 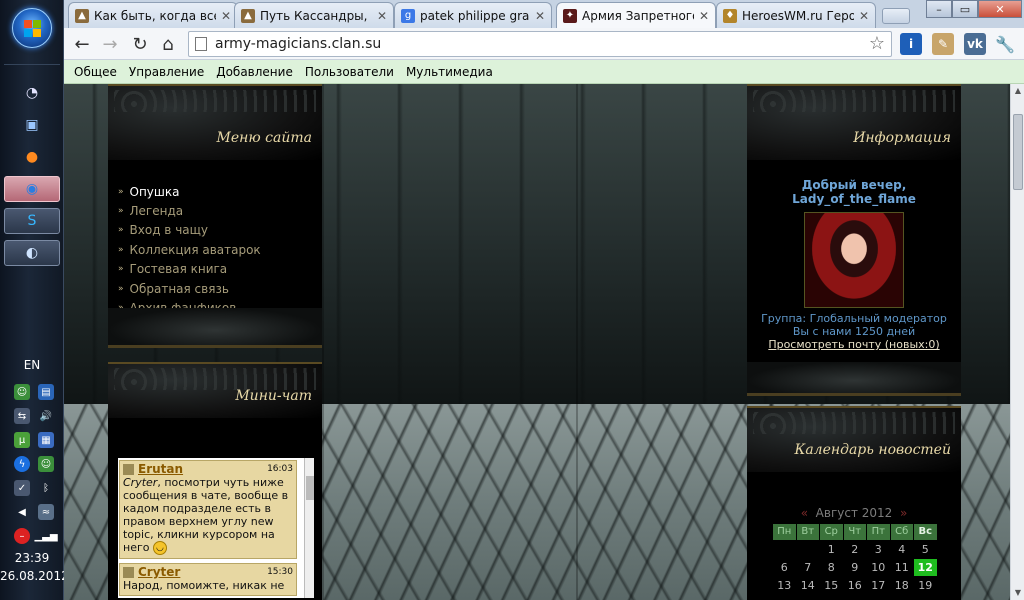 I want to click on volume-icon: 🔊, so click(x=46, y=416).